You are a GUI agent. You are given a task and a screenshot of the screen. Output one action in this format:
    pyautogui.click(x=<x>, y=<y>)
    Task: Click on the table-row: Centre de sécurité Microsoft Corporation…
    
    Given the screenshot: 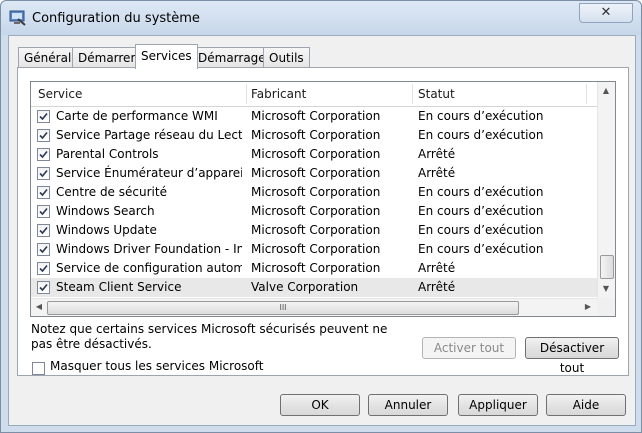 What is the action you would take?
    pyautogui.click(x=314, y=192)
    